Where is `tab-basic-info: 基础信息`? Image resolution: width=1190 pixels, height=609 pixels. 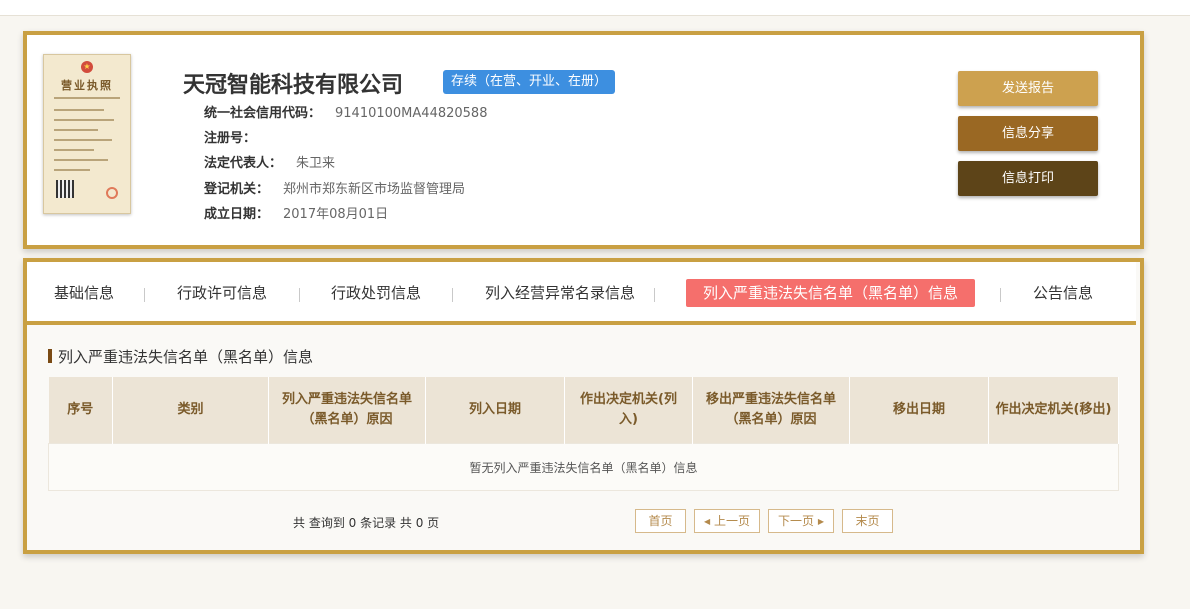 tab-basic-info: 基础信息 is located at coordinates (84, 293).